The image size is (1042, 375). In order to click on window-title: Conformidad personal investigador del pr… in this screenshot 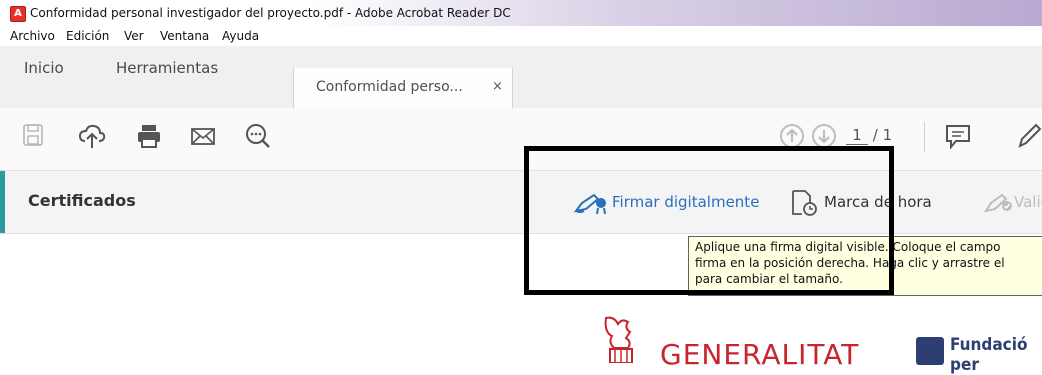, I will do `click(270, 13)`.